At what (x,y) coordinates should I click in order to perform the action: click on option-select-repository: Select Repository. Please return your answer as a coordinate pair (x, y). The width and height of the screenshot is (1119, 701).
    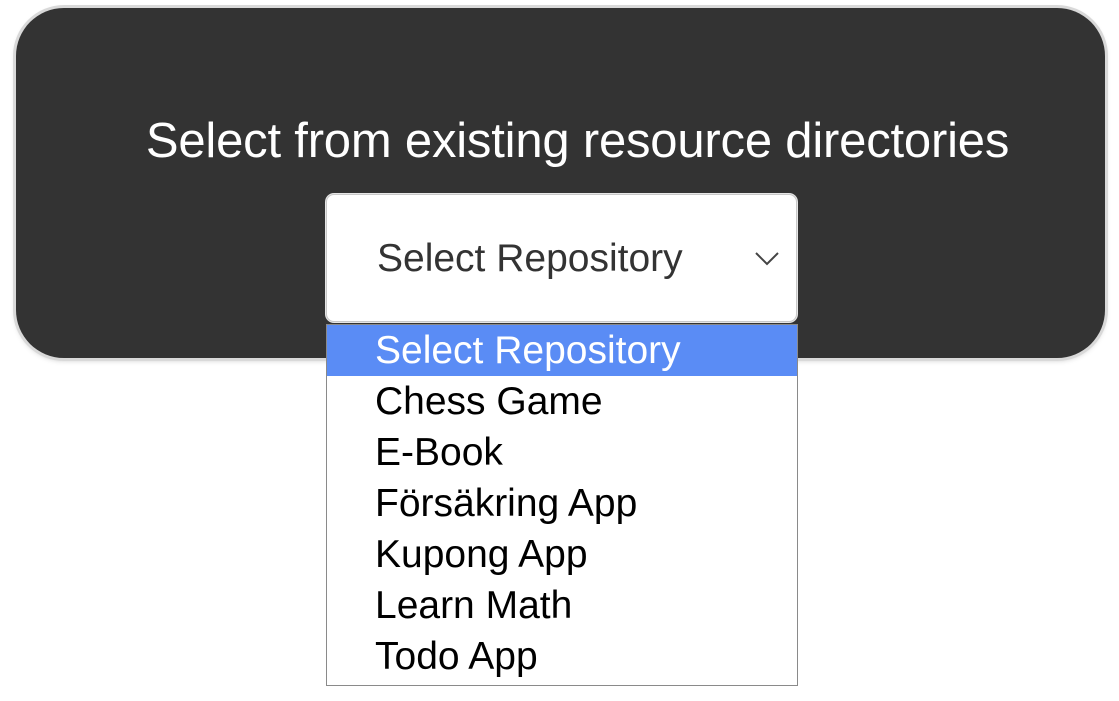
    Looking at the image, I should click on (562, 350).